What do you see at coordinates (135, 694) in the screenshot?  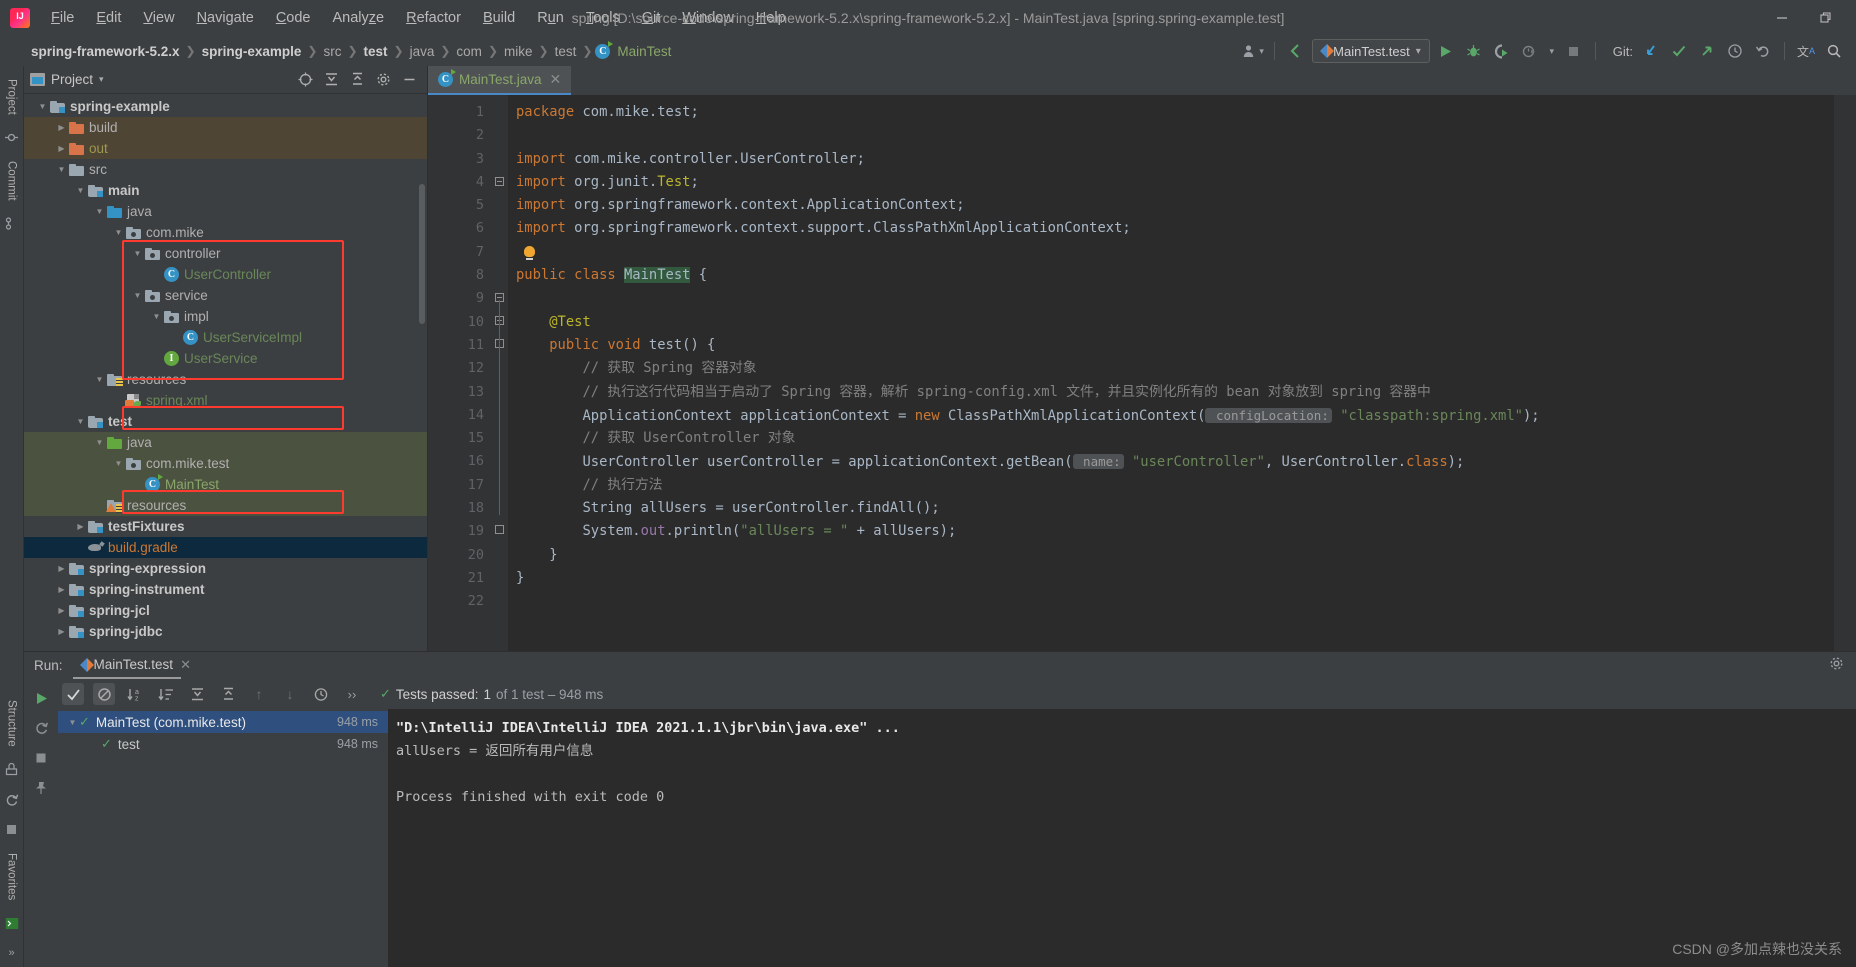 I see `sort-alphabetically-button: az` at bounding box center [135, 694].